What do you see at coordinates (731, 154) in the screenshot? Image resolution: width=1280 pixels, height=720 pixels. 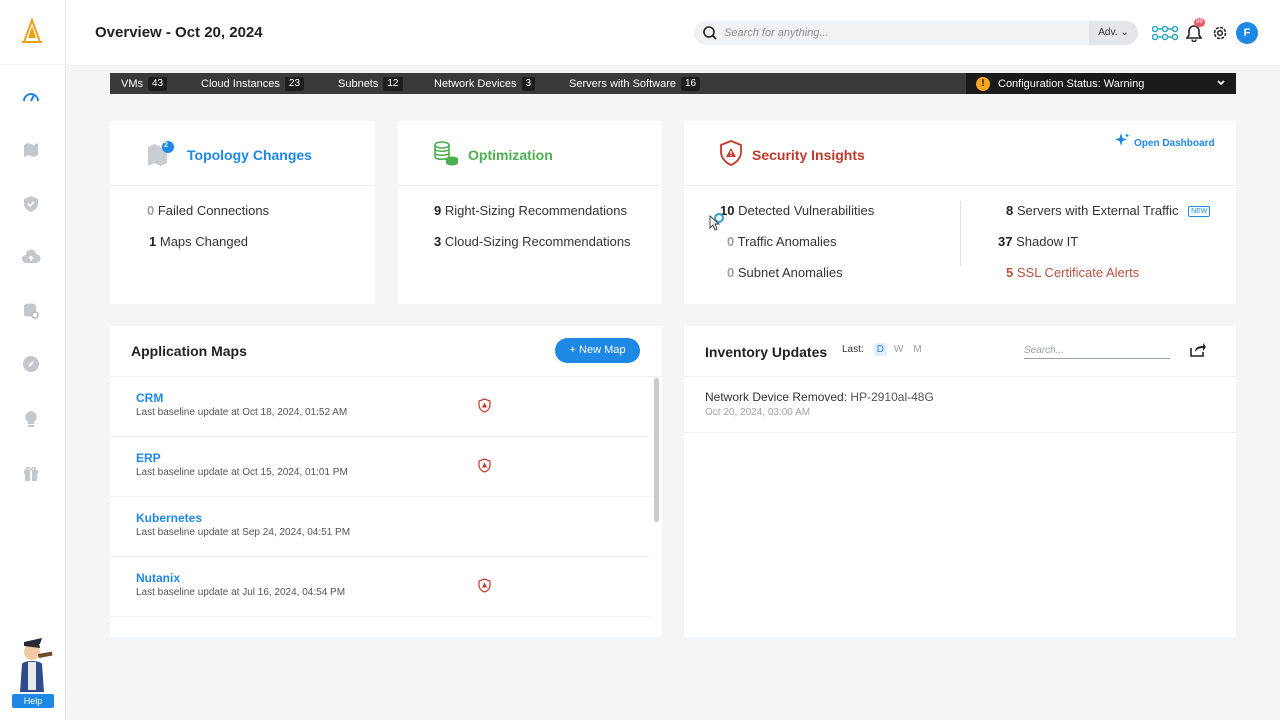 I see `security-shield-icon` at bounding box center [731, 154].